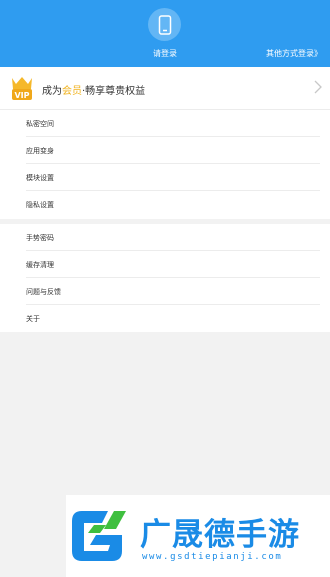  Describe the element at coordinates (52, 91) in the screenshot. I see `vip-text-prefix: 成为` at that location.